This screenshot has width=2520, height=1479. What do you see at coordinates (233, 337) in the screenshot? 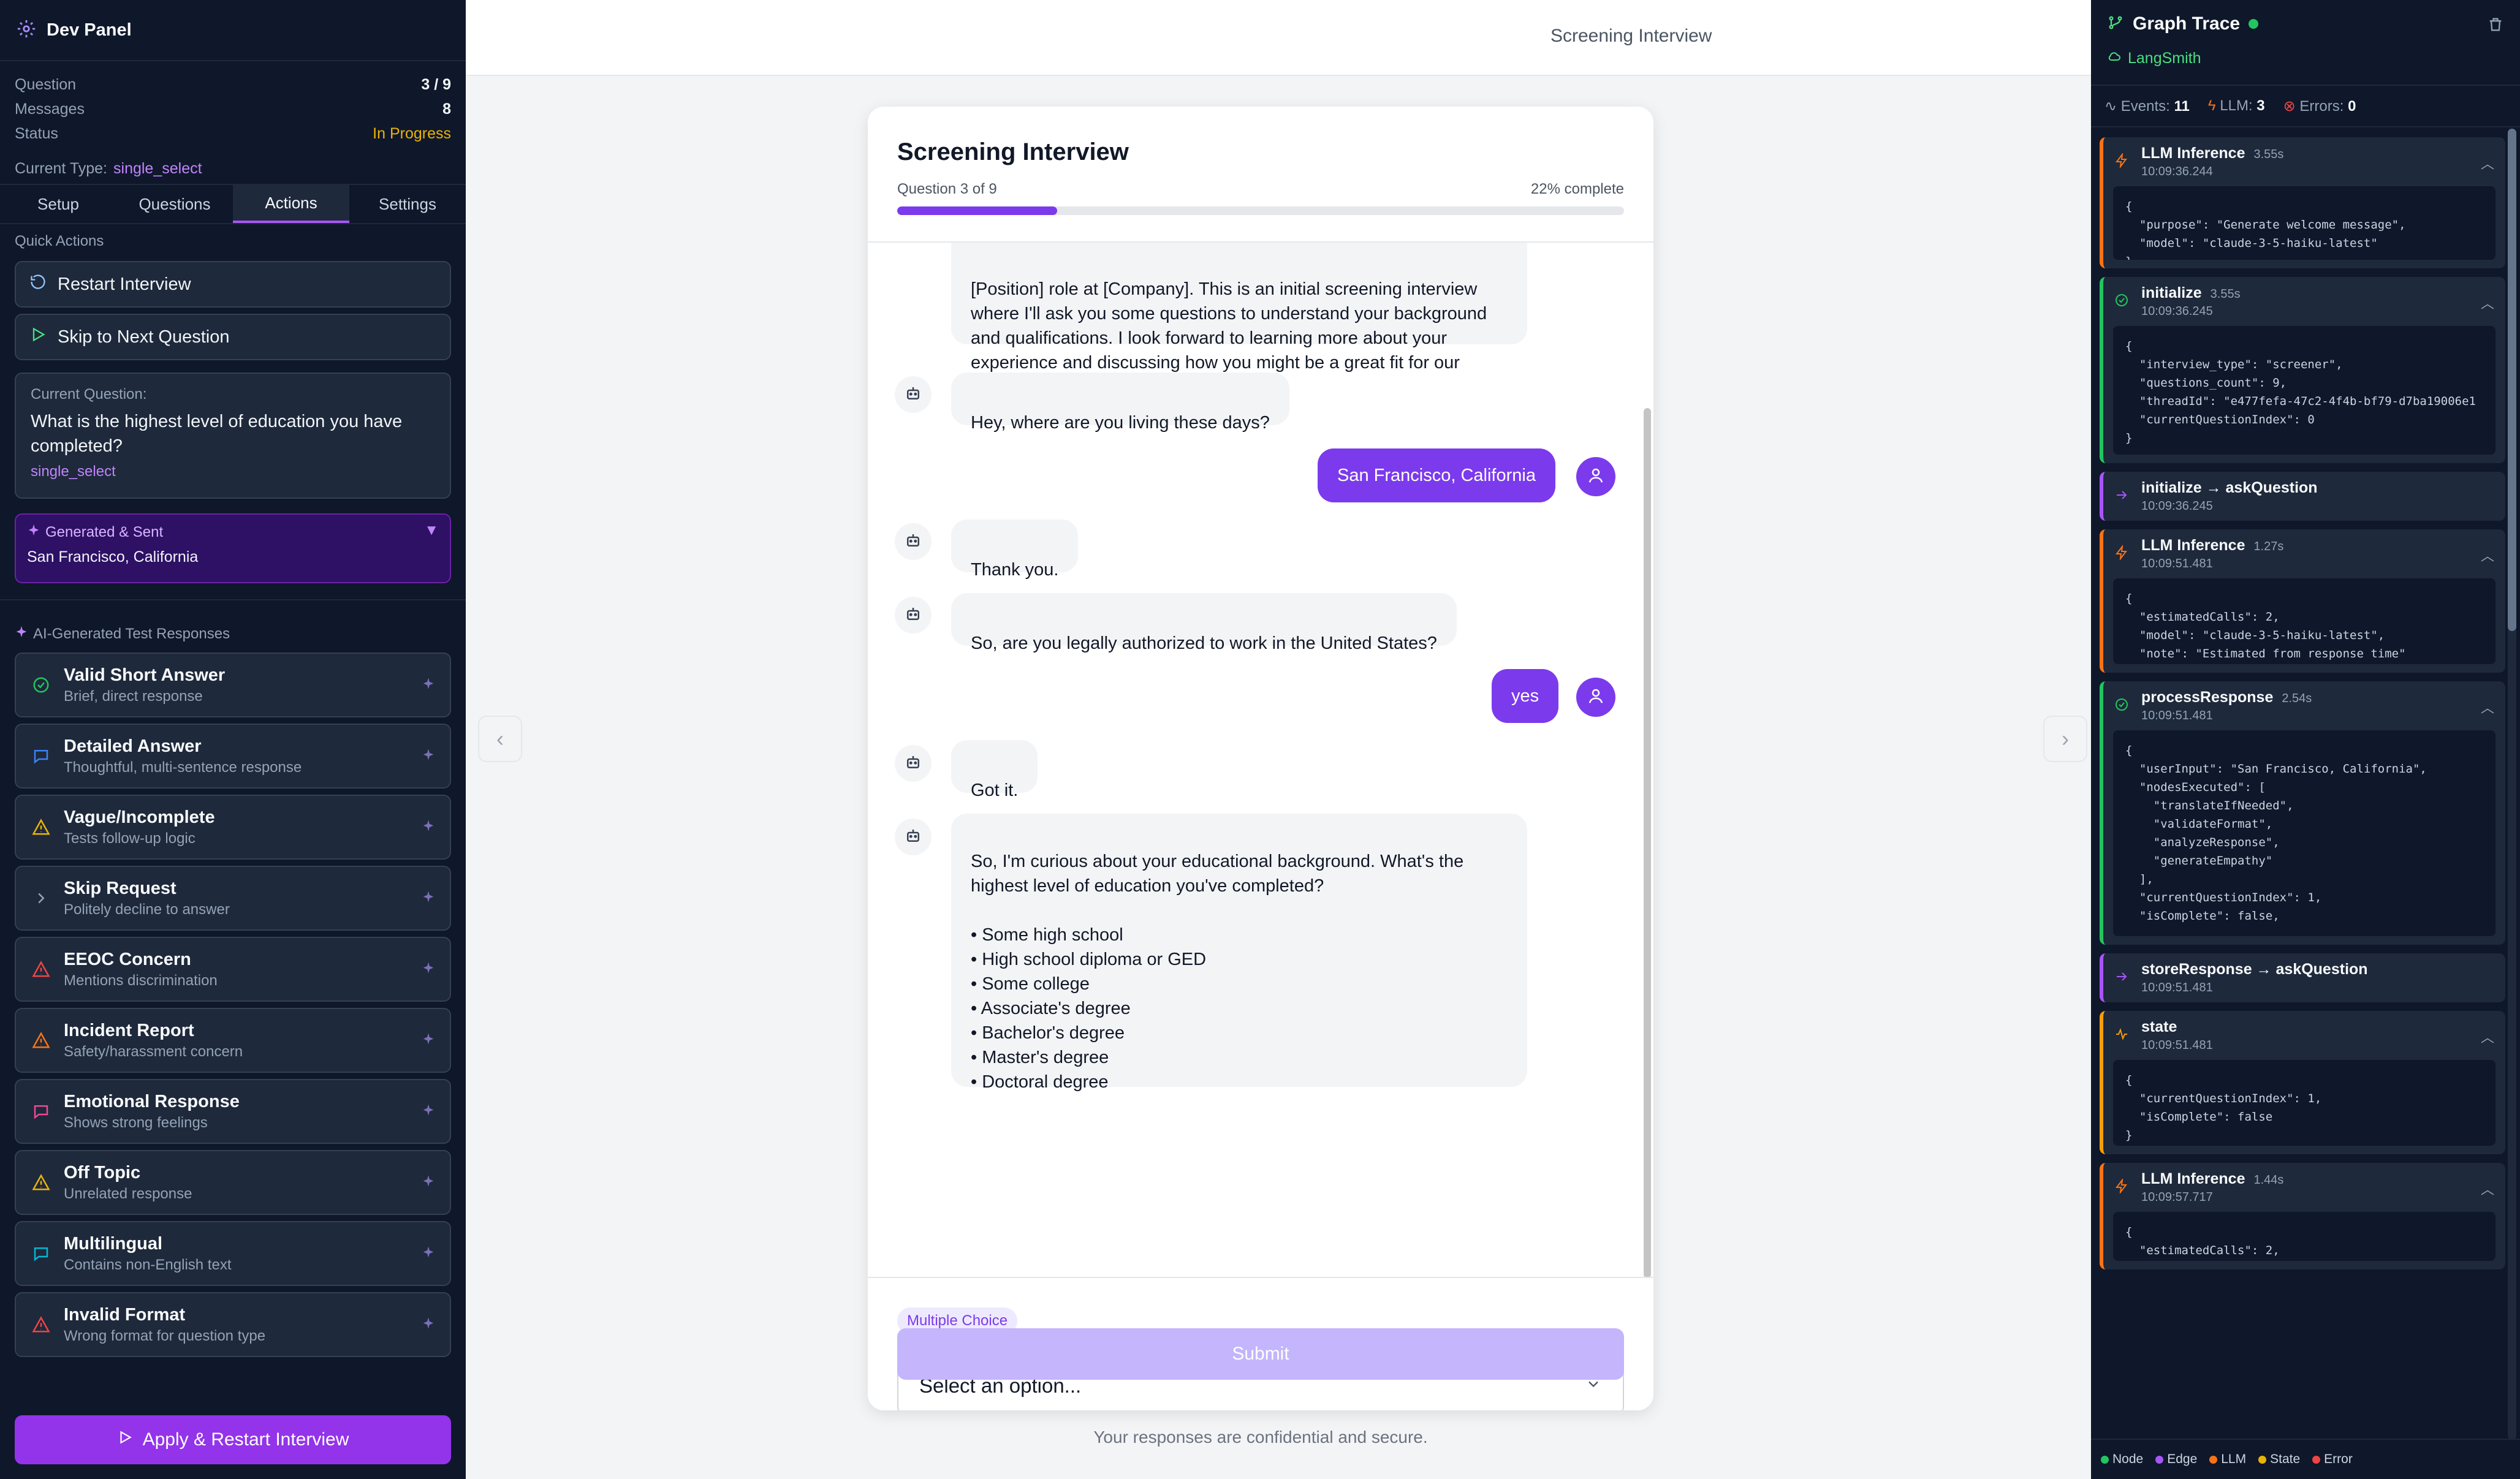
I see `skip-next-question-button: Skip to Next Question` at bounding box center [233, 337].